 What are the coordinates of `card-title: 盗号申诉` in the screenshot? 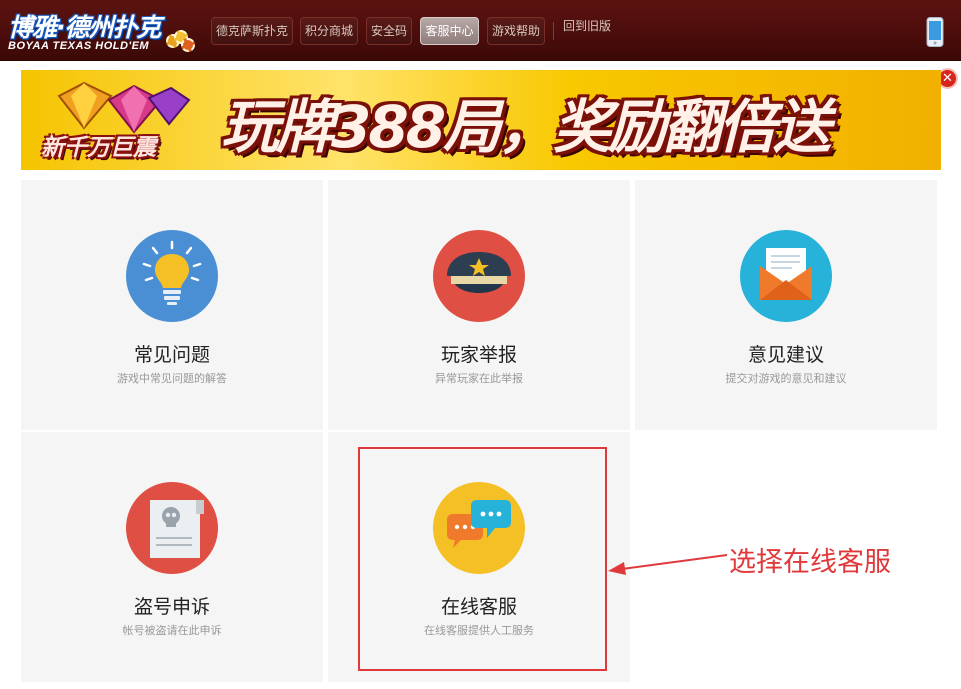 It's located at (171, 607).